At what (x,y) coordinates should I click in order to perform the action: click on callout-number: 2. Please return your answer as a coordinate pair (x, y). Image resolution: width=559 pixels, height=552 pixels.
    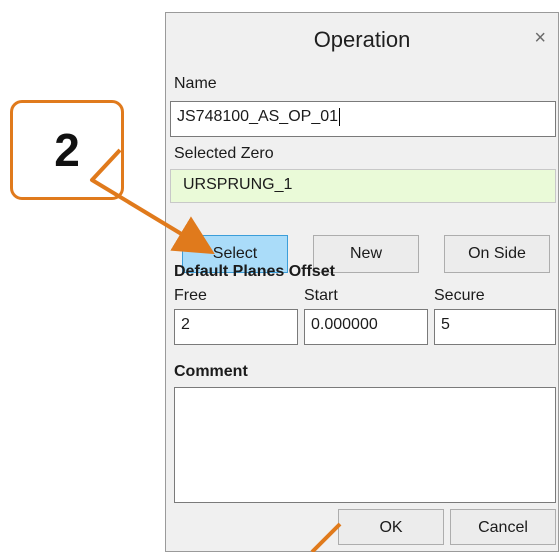
    Looking at the image, I should click on (67, 150).